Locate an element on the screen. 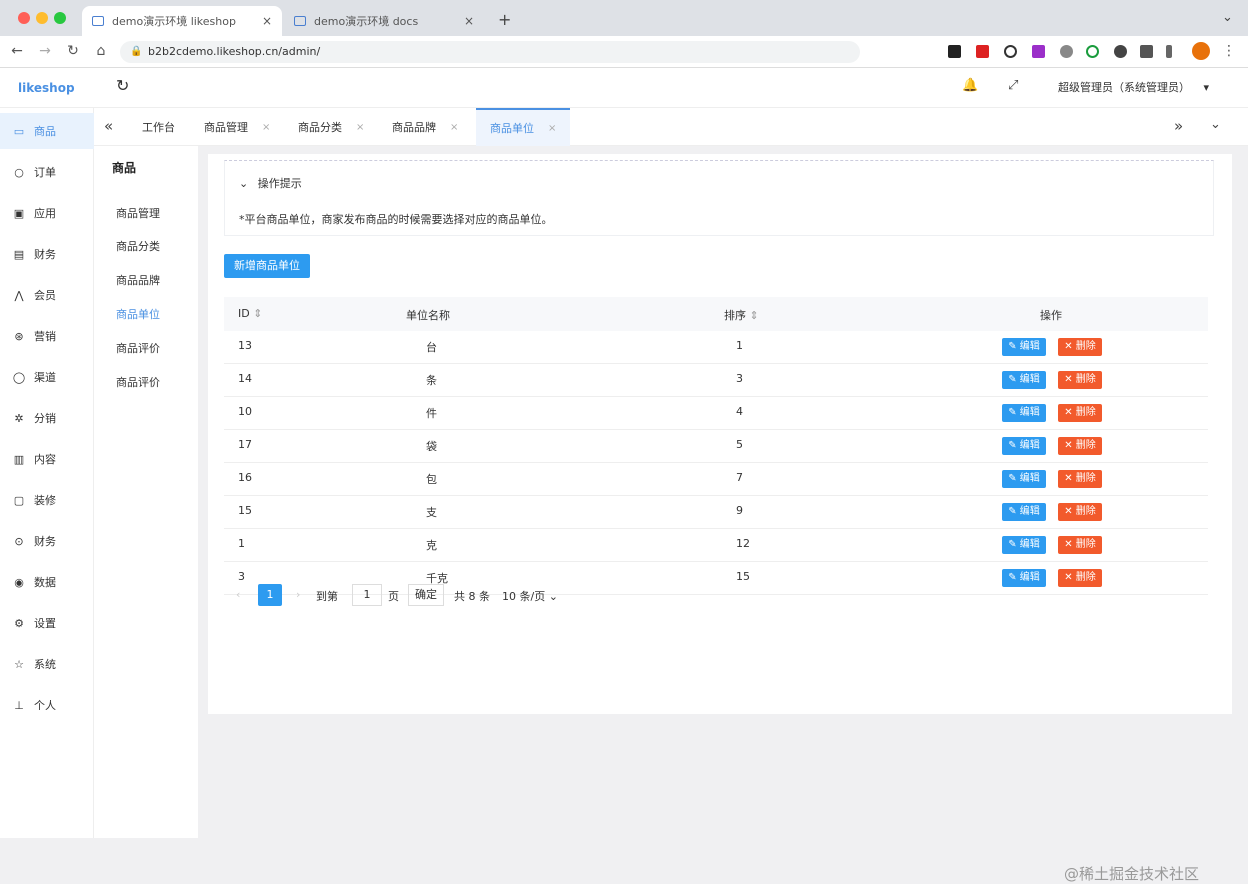  browser-tab-1: demo演示环境 likeshop × is located at coordinates (182, 21).